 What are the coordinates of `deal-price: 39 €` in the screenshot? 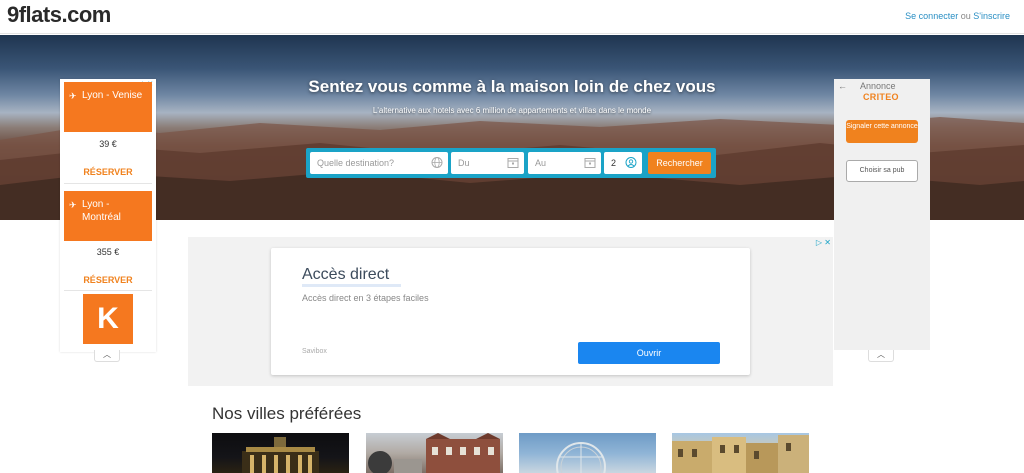 It's located at (108, 144).